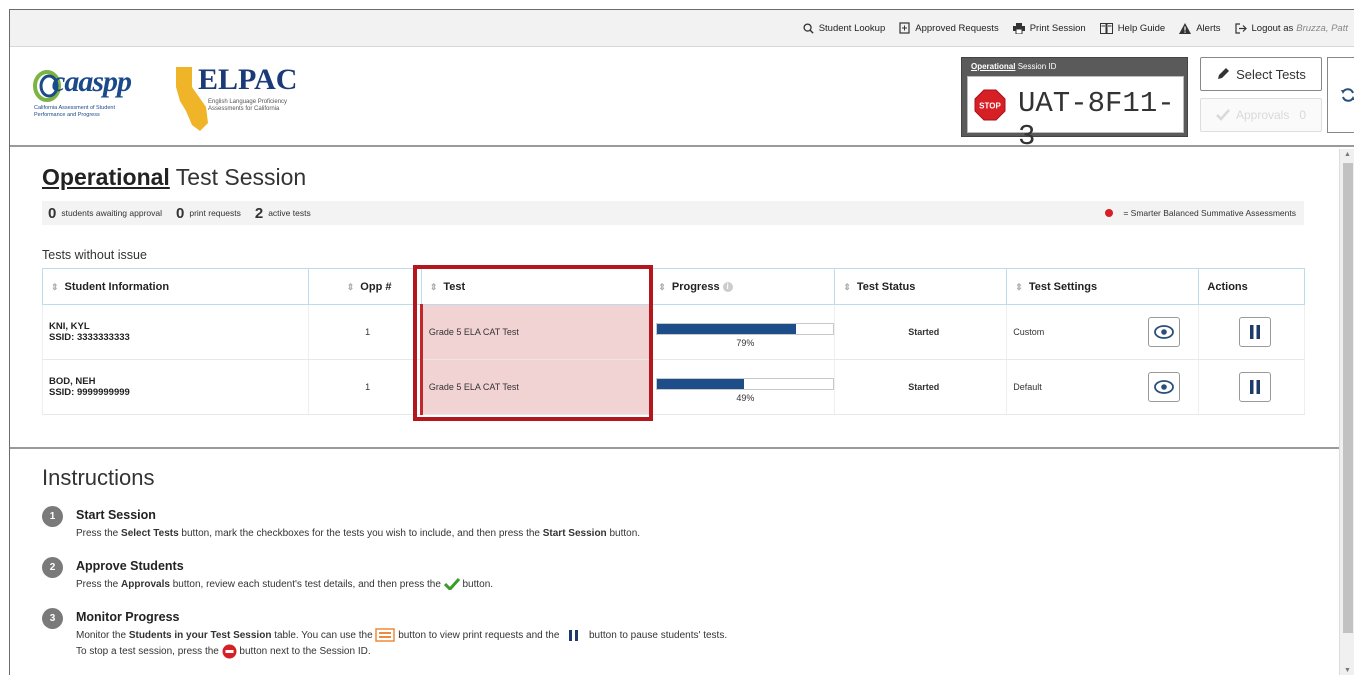 The height and width of the screenshot is (675, 1354). I want to click on approved-requests-label: Approved Requests, so click(957, 28).